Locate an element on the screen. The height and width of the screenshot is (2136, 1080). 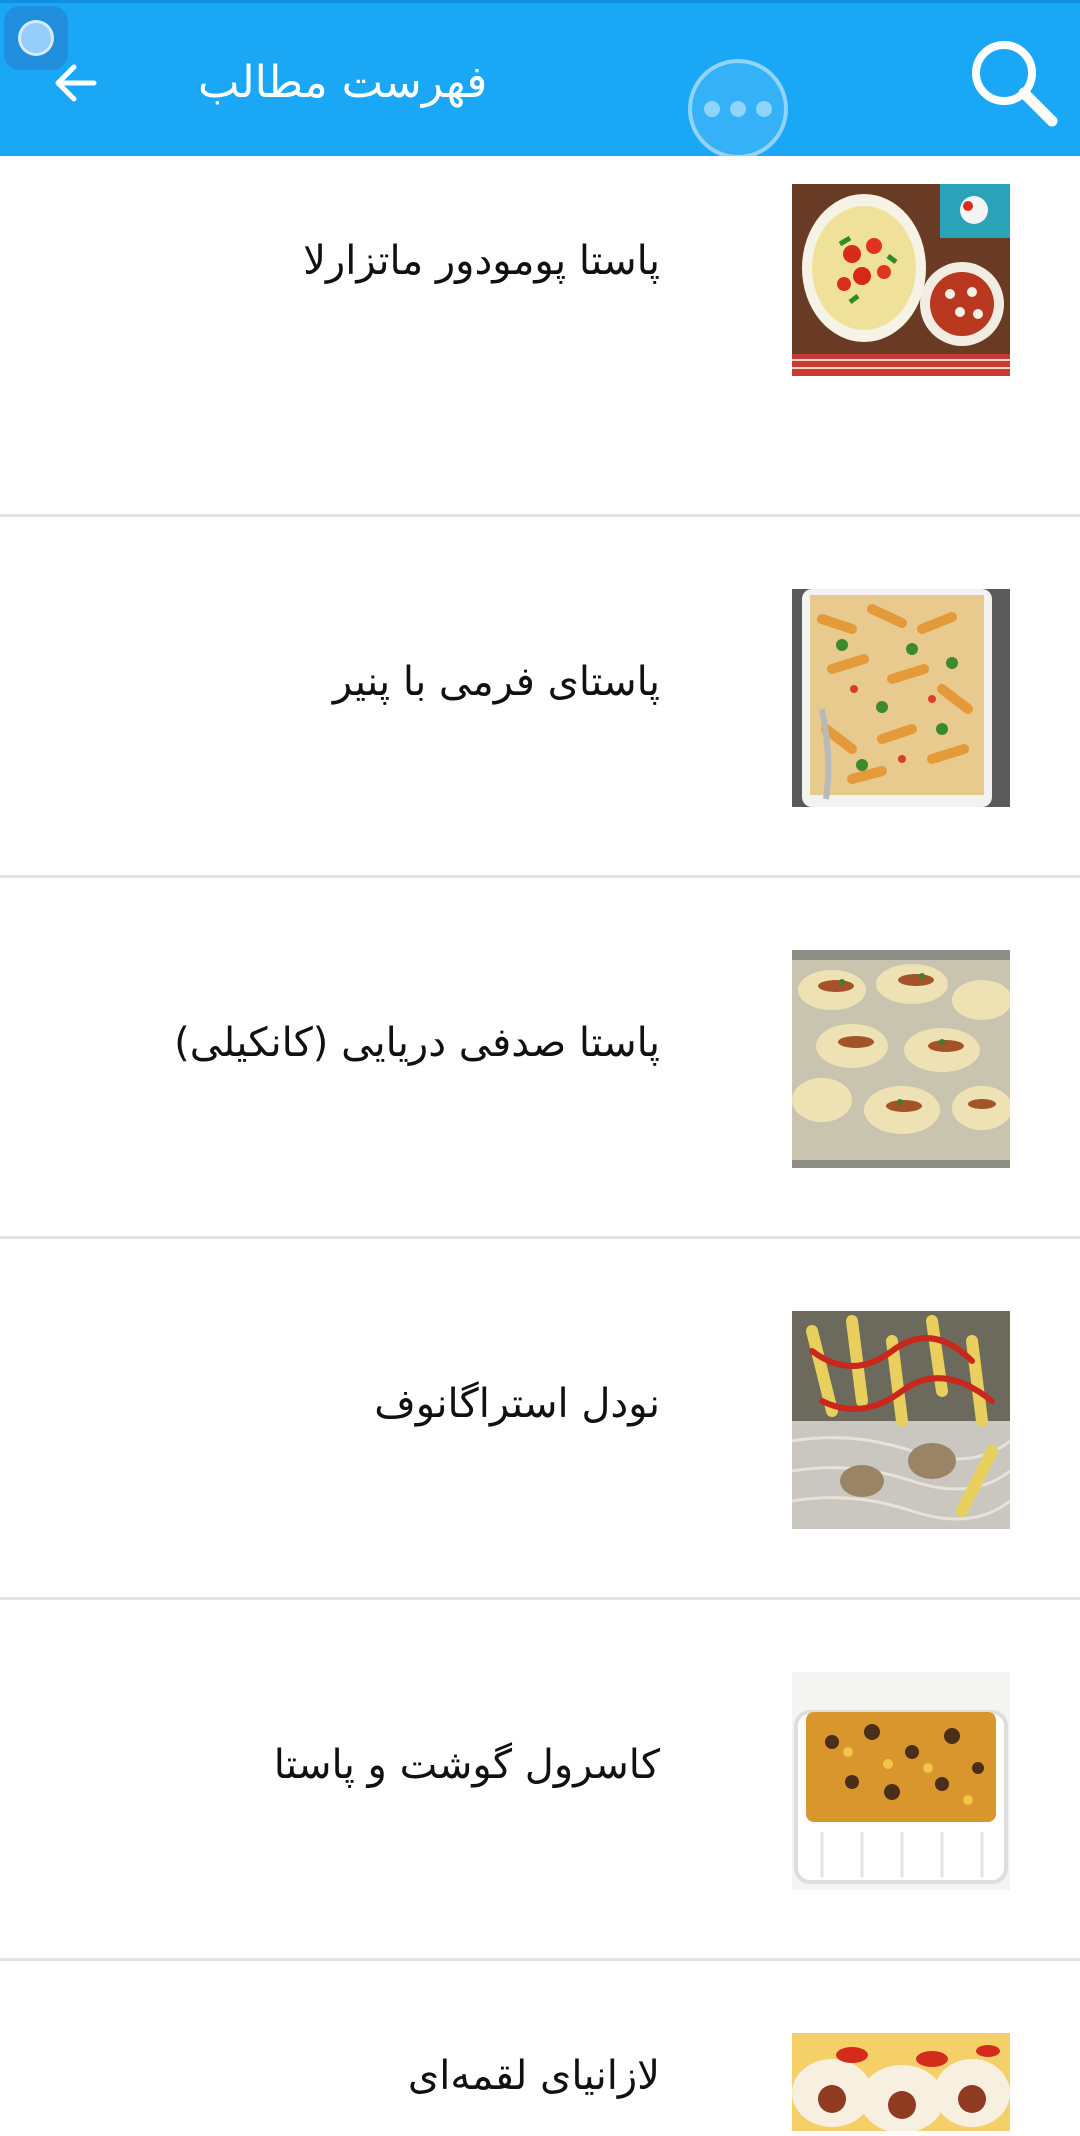
more-dots-icon is located at coordinates (712, 109).